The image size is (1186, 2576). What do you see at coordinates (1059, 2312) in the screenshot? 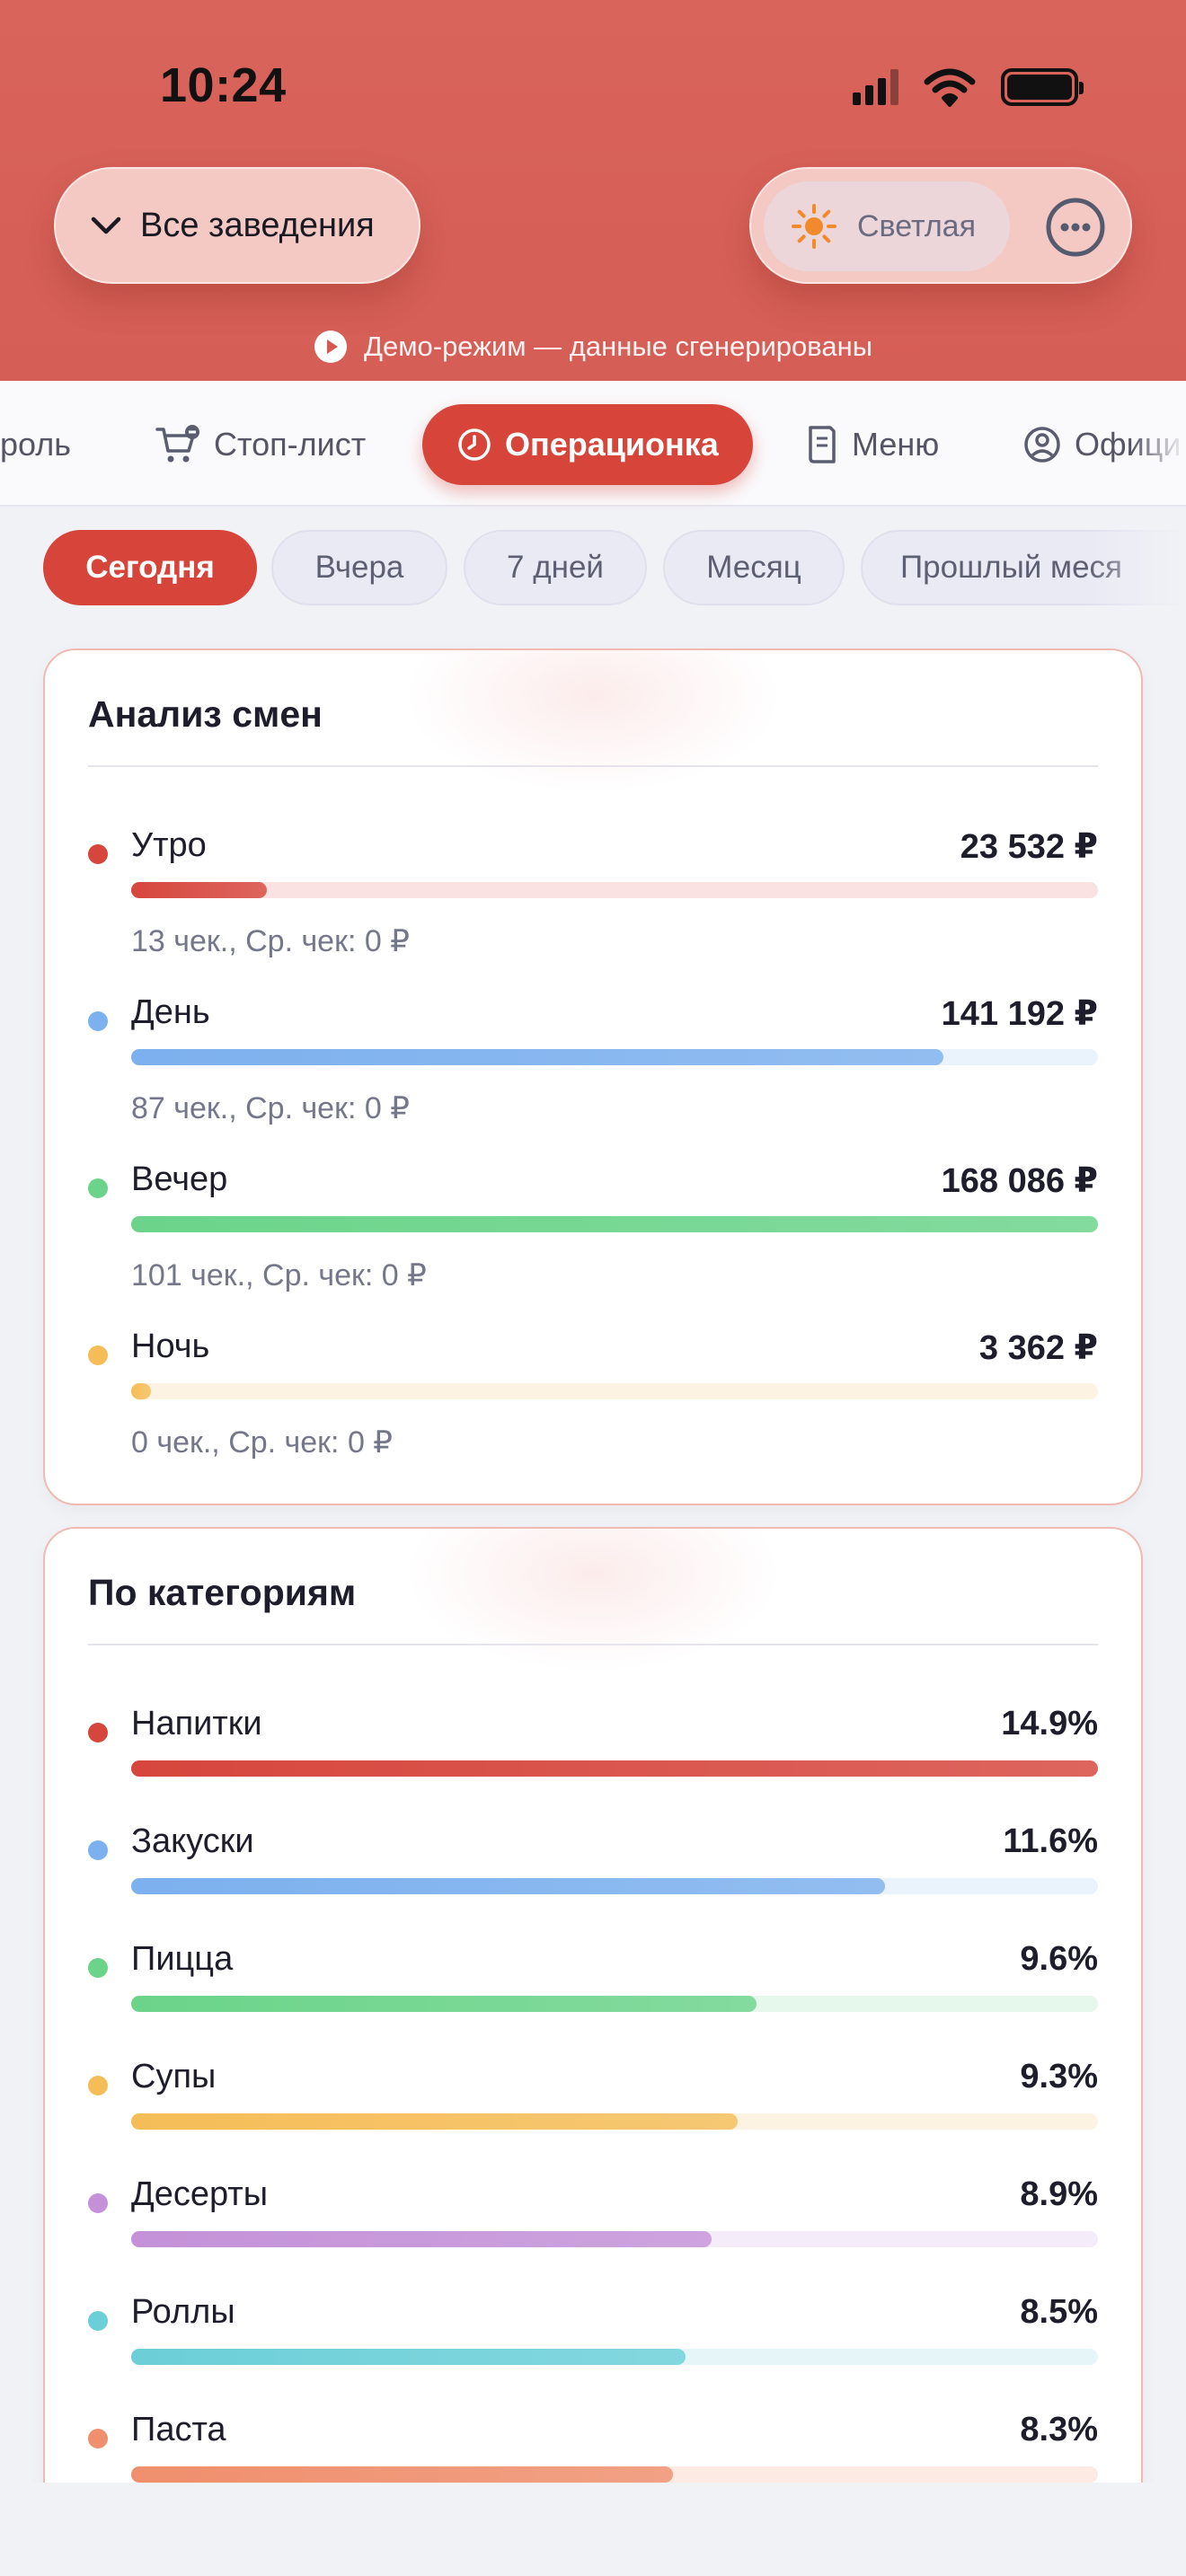
I see `row-value: 8.5%` at bounding box center [1059, 2312].